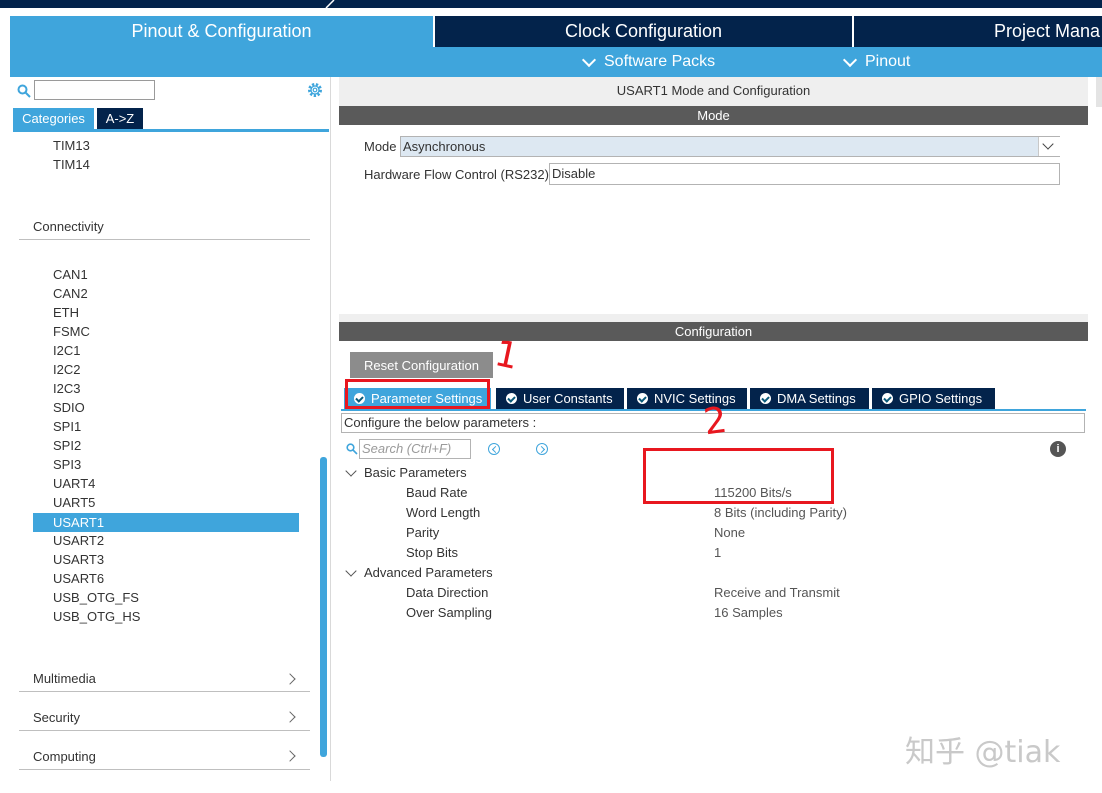  Describe the element at coordinates (94, 90) in the screenshot. I see `component-search-input` at that location.